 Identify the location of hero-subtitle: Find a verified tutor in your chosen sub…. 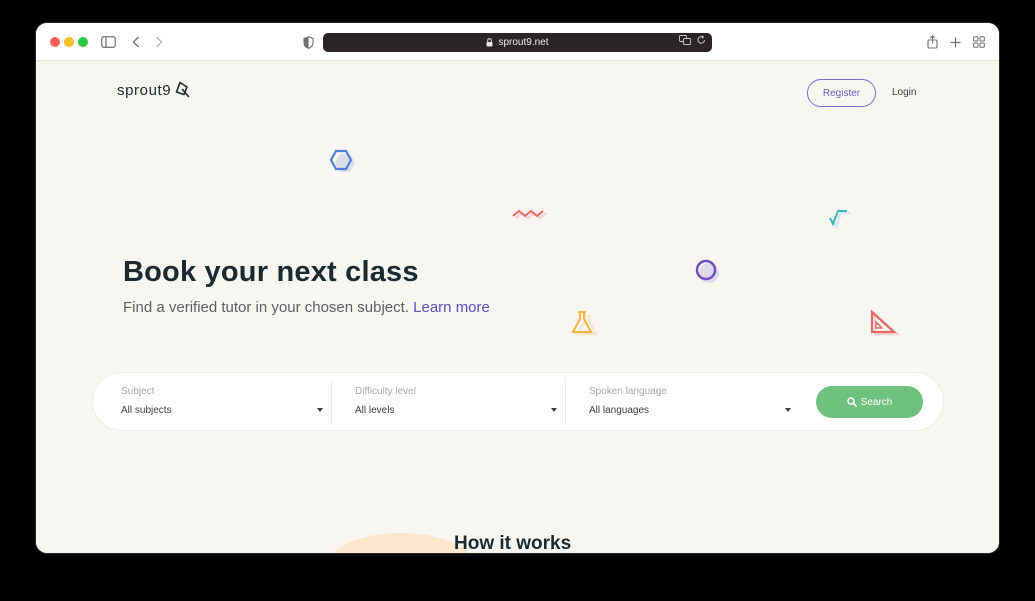
(306, 307).